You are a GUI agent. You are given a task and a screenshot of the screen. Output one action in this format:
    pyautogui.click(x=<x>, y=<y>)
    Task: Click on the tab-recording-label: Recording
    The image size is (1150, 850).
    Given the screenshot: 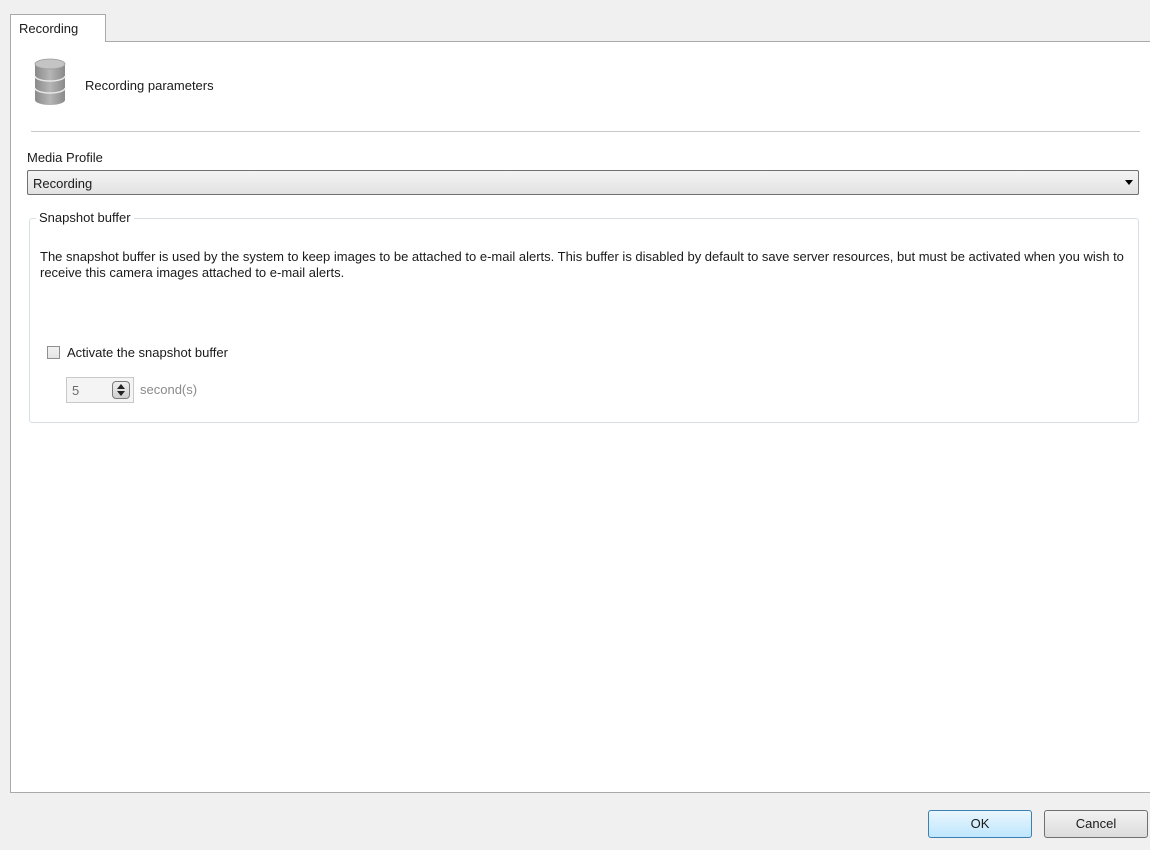 What is the action you would take?
    pyautogui.click(x=49, y=28)
    